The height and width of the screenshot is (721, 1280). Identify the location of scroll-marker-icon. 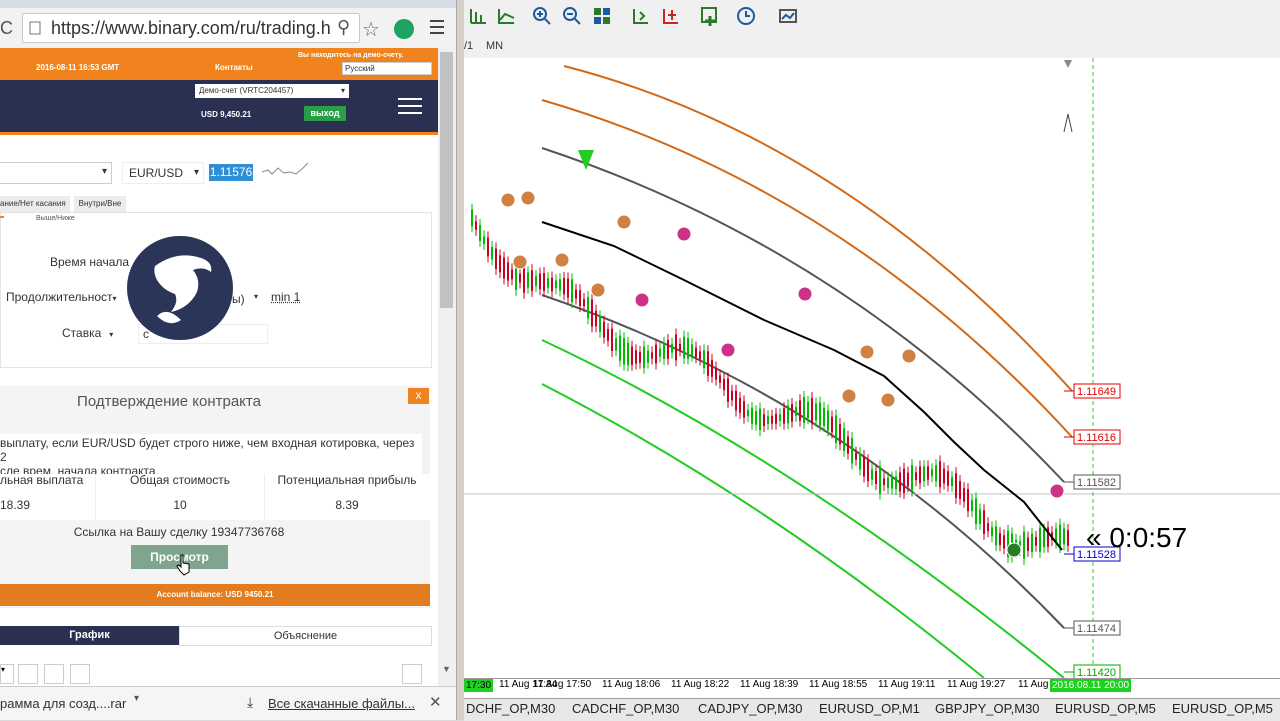
(1068, 64).